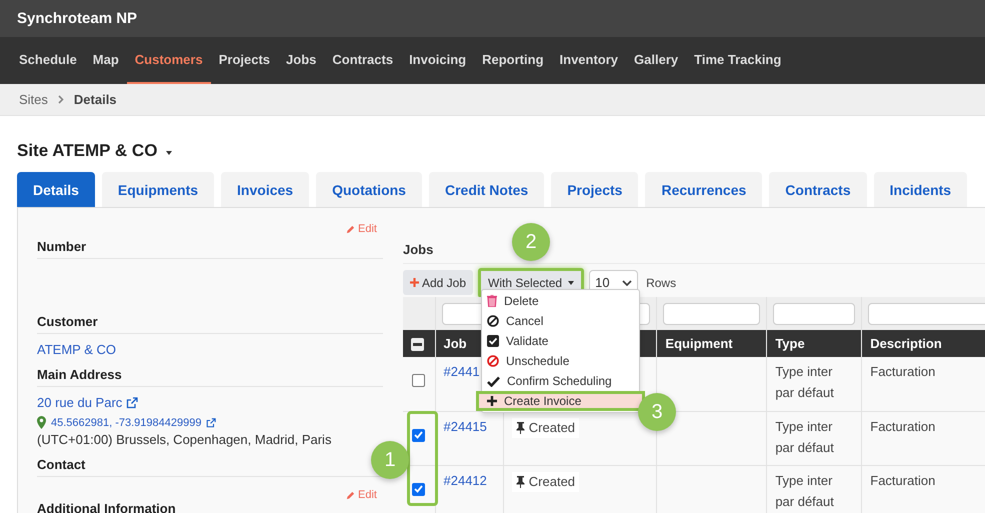 The width and height of the screenshot is (985, 513). What do you see at coordinates (79, 402) in the screenshot?
I see `address-link: 20 rue du Parc` at bounding box center [79, 402].